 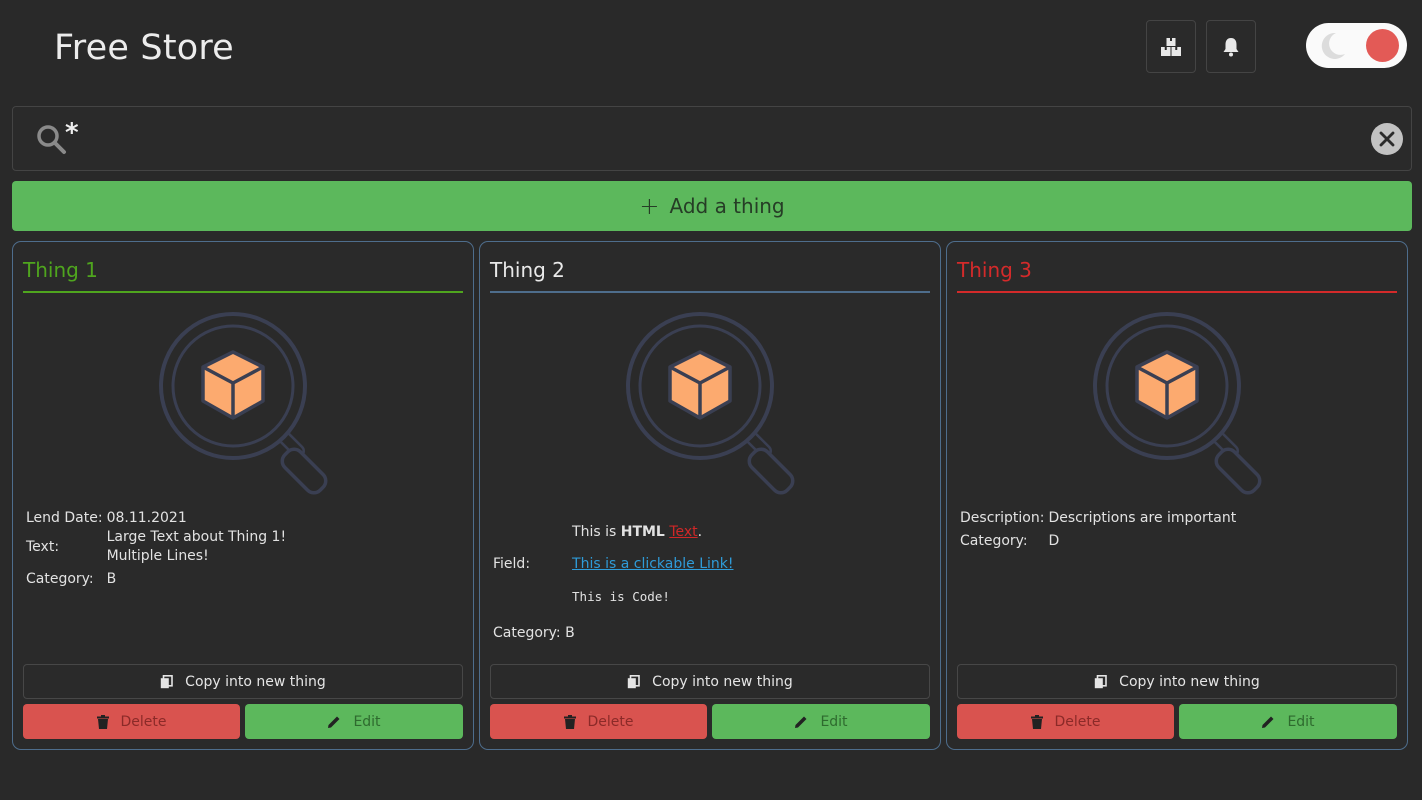 What do you see at coordinates (144, 48) in the screenshot?
I see `app-title: Free Store` at bounding box center [144, 48].